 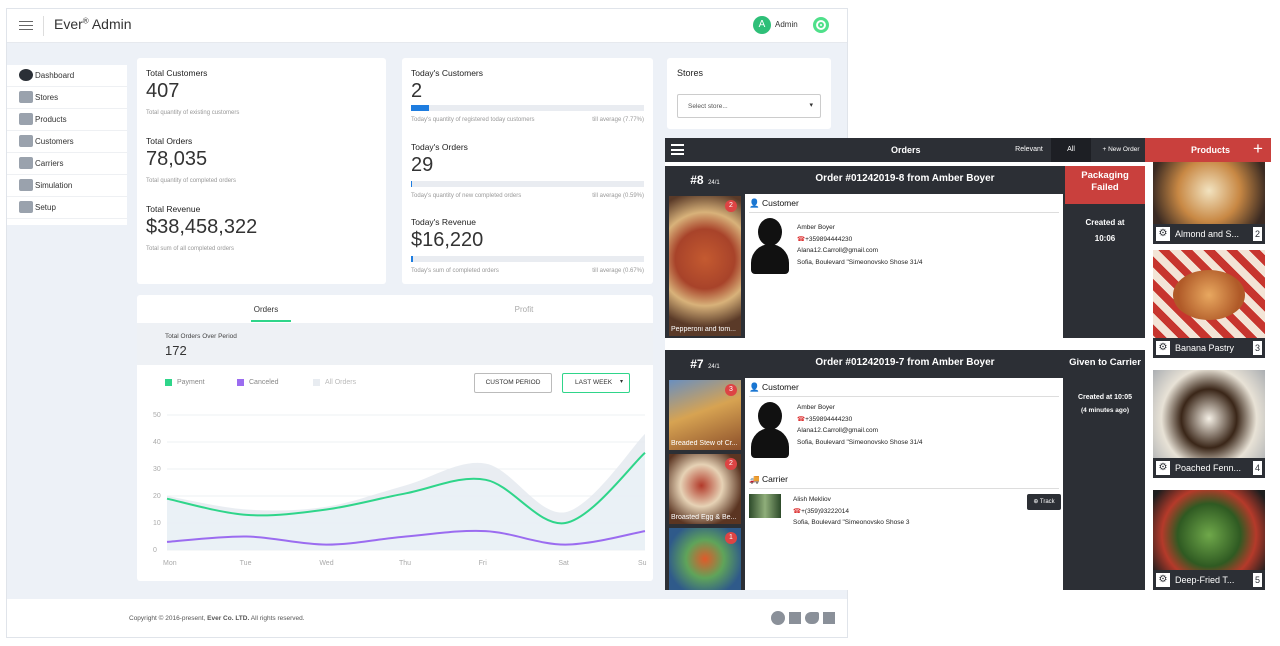 I want to click on dashboard-icon, so click(x=26, y=75).